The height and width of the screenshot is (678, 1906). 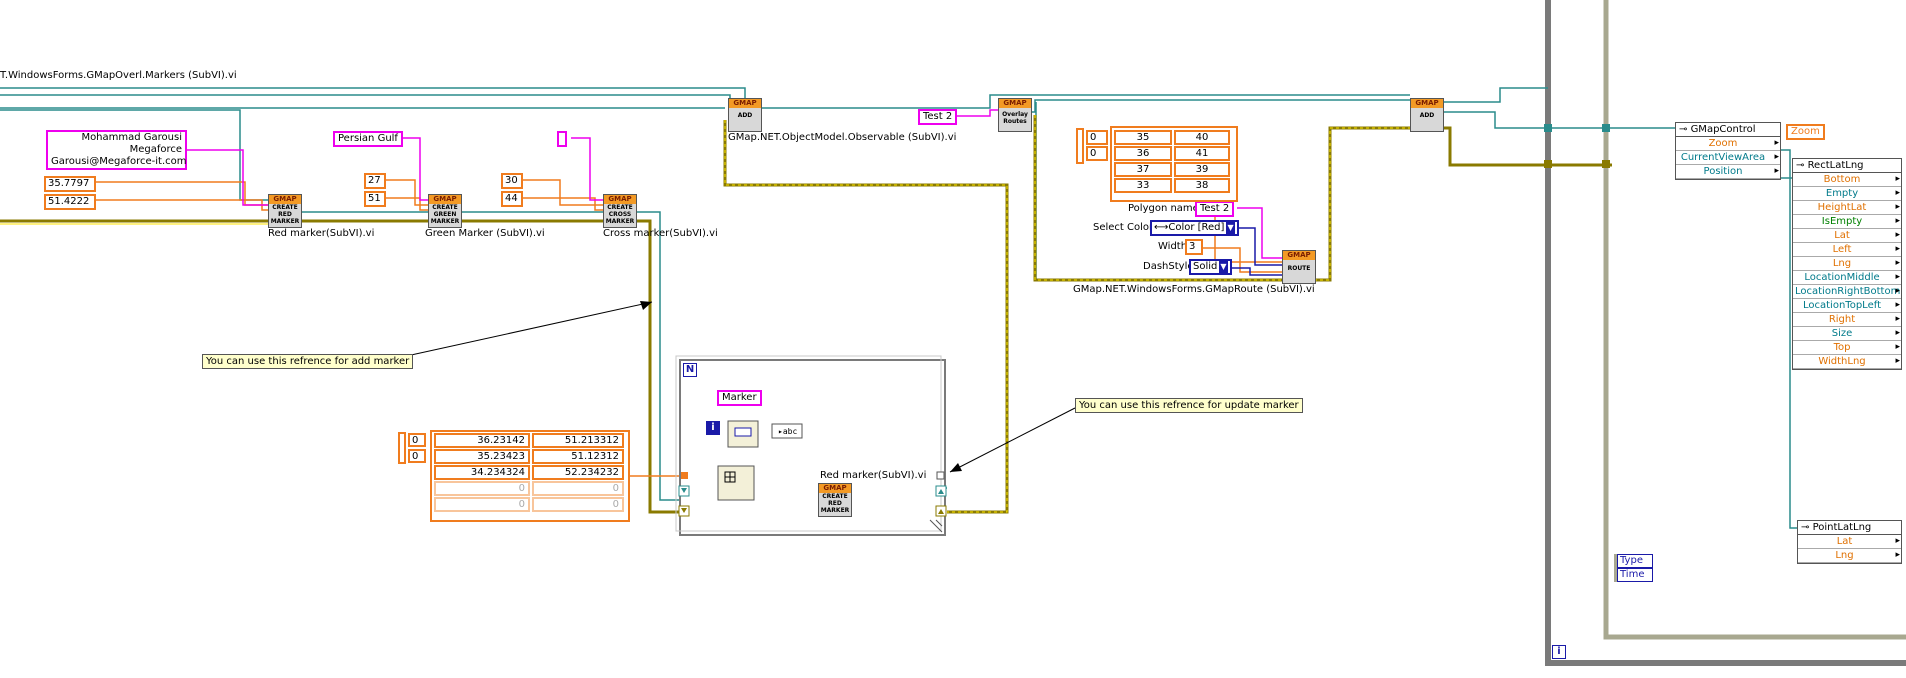 What do you see at coordinates (1847, 362) in the screenshot?
I see `rect-row-widthlng: WidthLng` at bounding box center [1847, 362].